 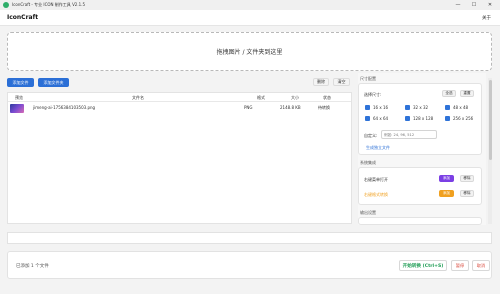 I want to click on sizes-label: 选择尺寸:, so click(x=373, y=94).